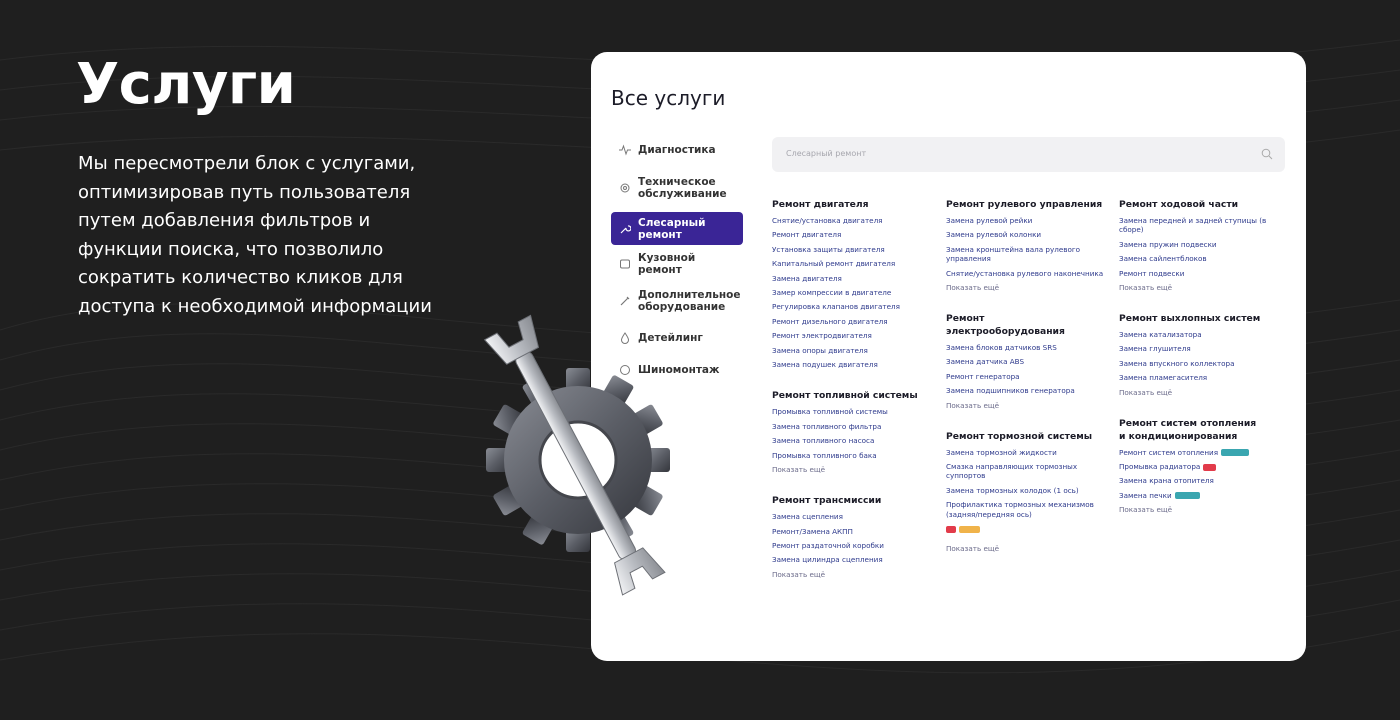 The height and width of the screenshot is (720, 1400). I want to click on service-link-label: Промывка радиатора, so click(1160, 467).